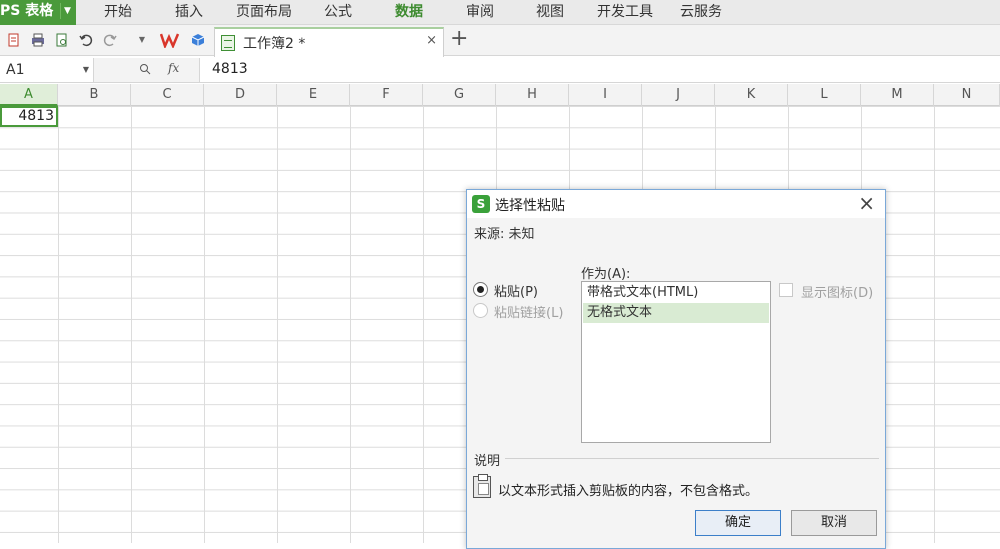 The image size is (1000, 549). Describe the element at coordinates (274, 44) in the screenshot. I see `tab-title: 工作簿2 *` at that location.